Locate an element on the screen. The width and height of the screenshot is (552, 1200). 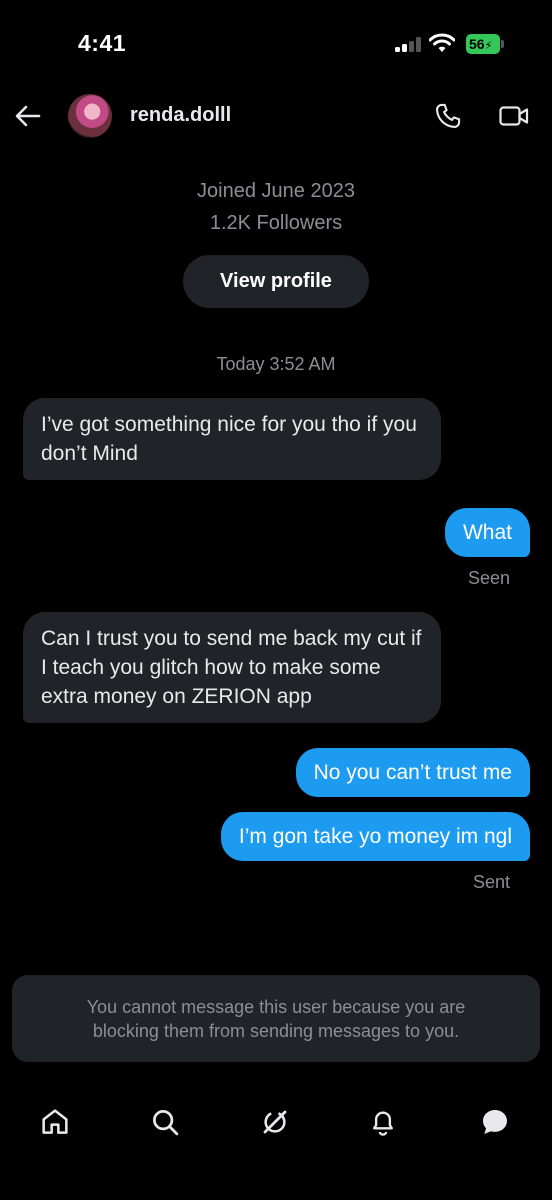
joined-date: Joined June 2023 is located at coordinates (276, 191).